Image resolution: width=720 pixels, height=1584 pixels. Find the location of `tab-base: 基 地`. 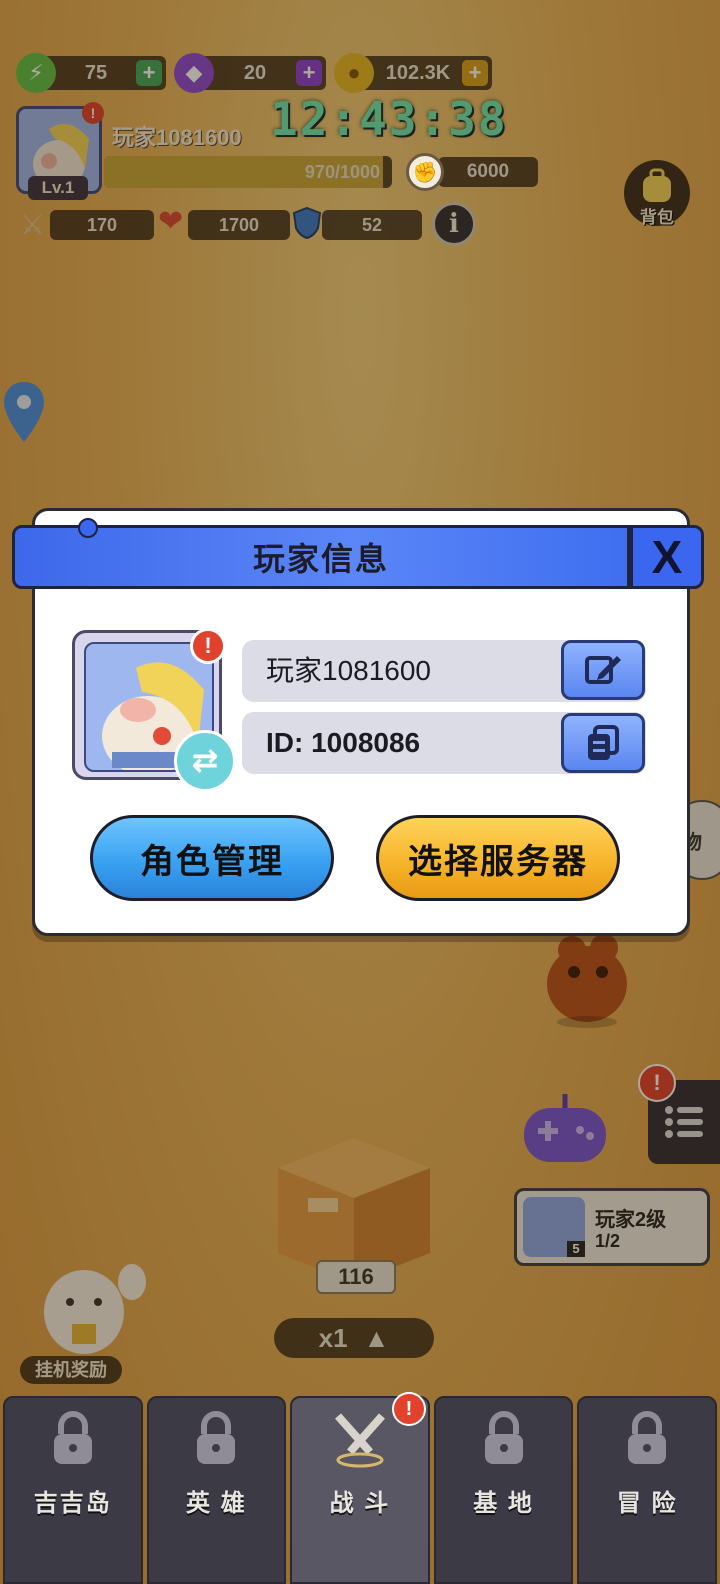

tab-base: 基 地 is located at coordinates (503, 1490).